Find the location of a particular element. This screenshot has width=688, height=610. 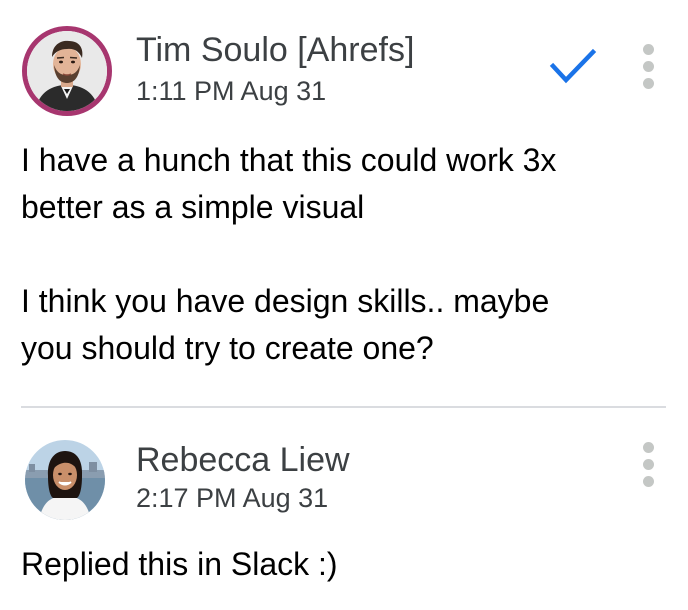

avatar-tim-soulo is located at coordinates (67, 71).